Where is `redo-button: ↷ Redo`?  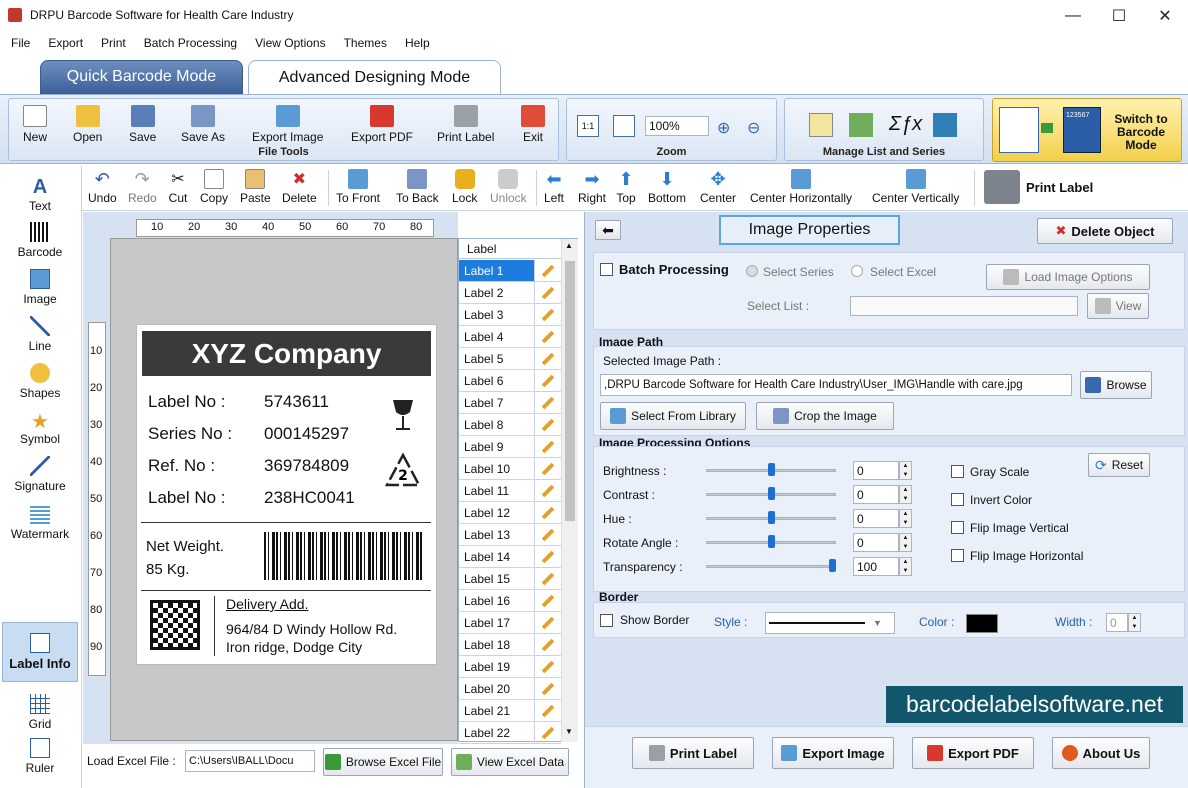 redo-button: ↷ Redo is located at coordinates (142, 187).